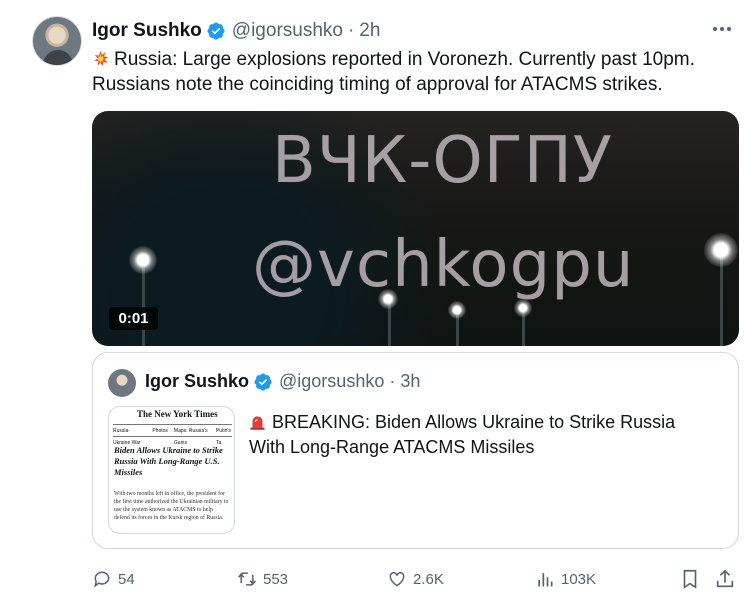 The image size is (749, 602). Describe the element at coordinates (126, 579) in the screenshot. I see `reply-count: 54` at that location.